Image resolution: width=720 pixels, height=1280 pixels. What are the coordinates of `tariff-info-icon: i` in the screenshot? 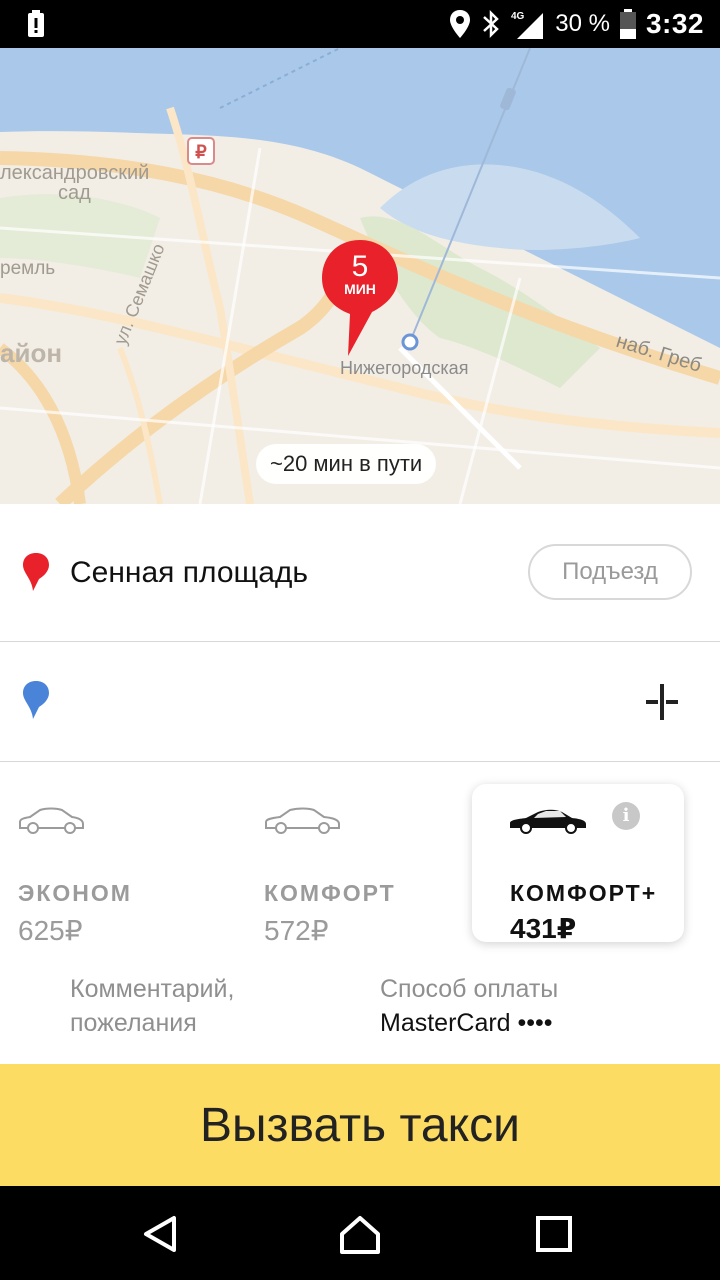 It's located at (626, 816).